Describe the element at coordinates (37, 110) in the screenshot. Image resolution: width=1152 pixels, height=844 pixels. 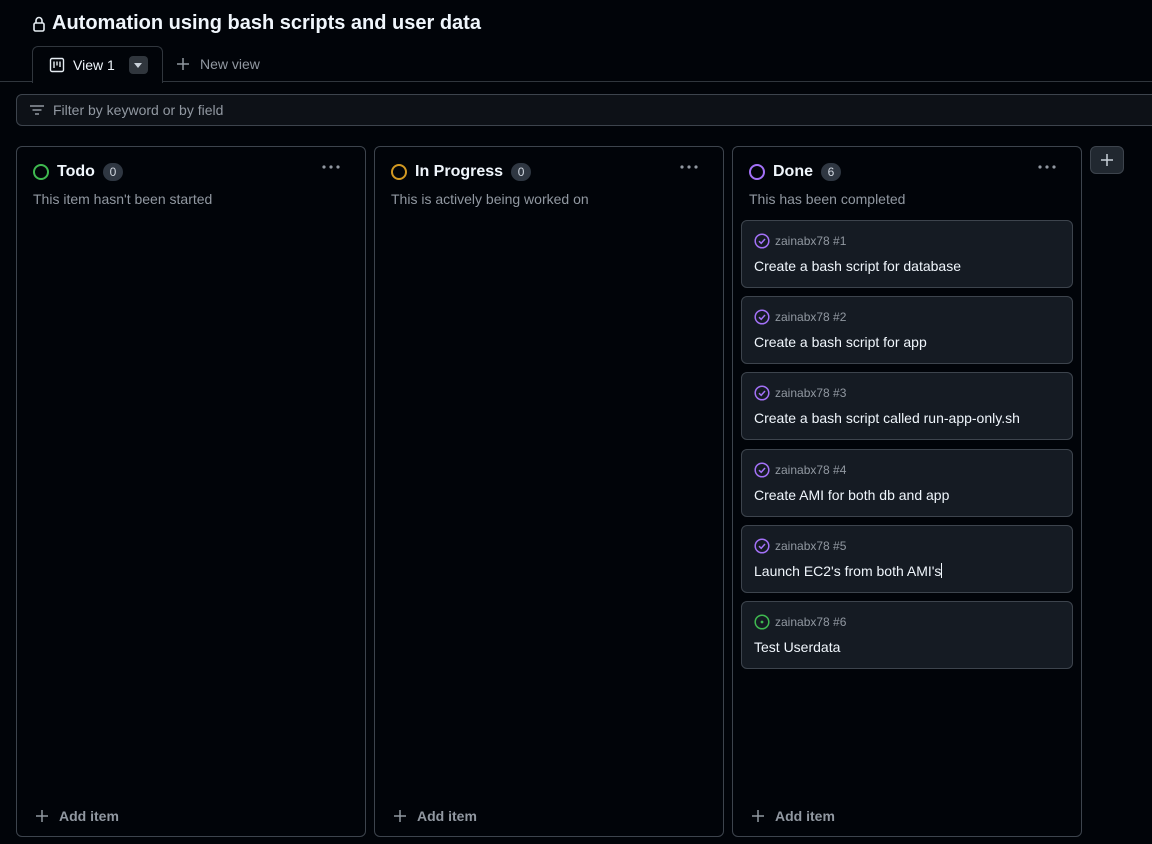
I see `filter-icon` at that location.